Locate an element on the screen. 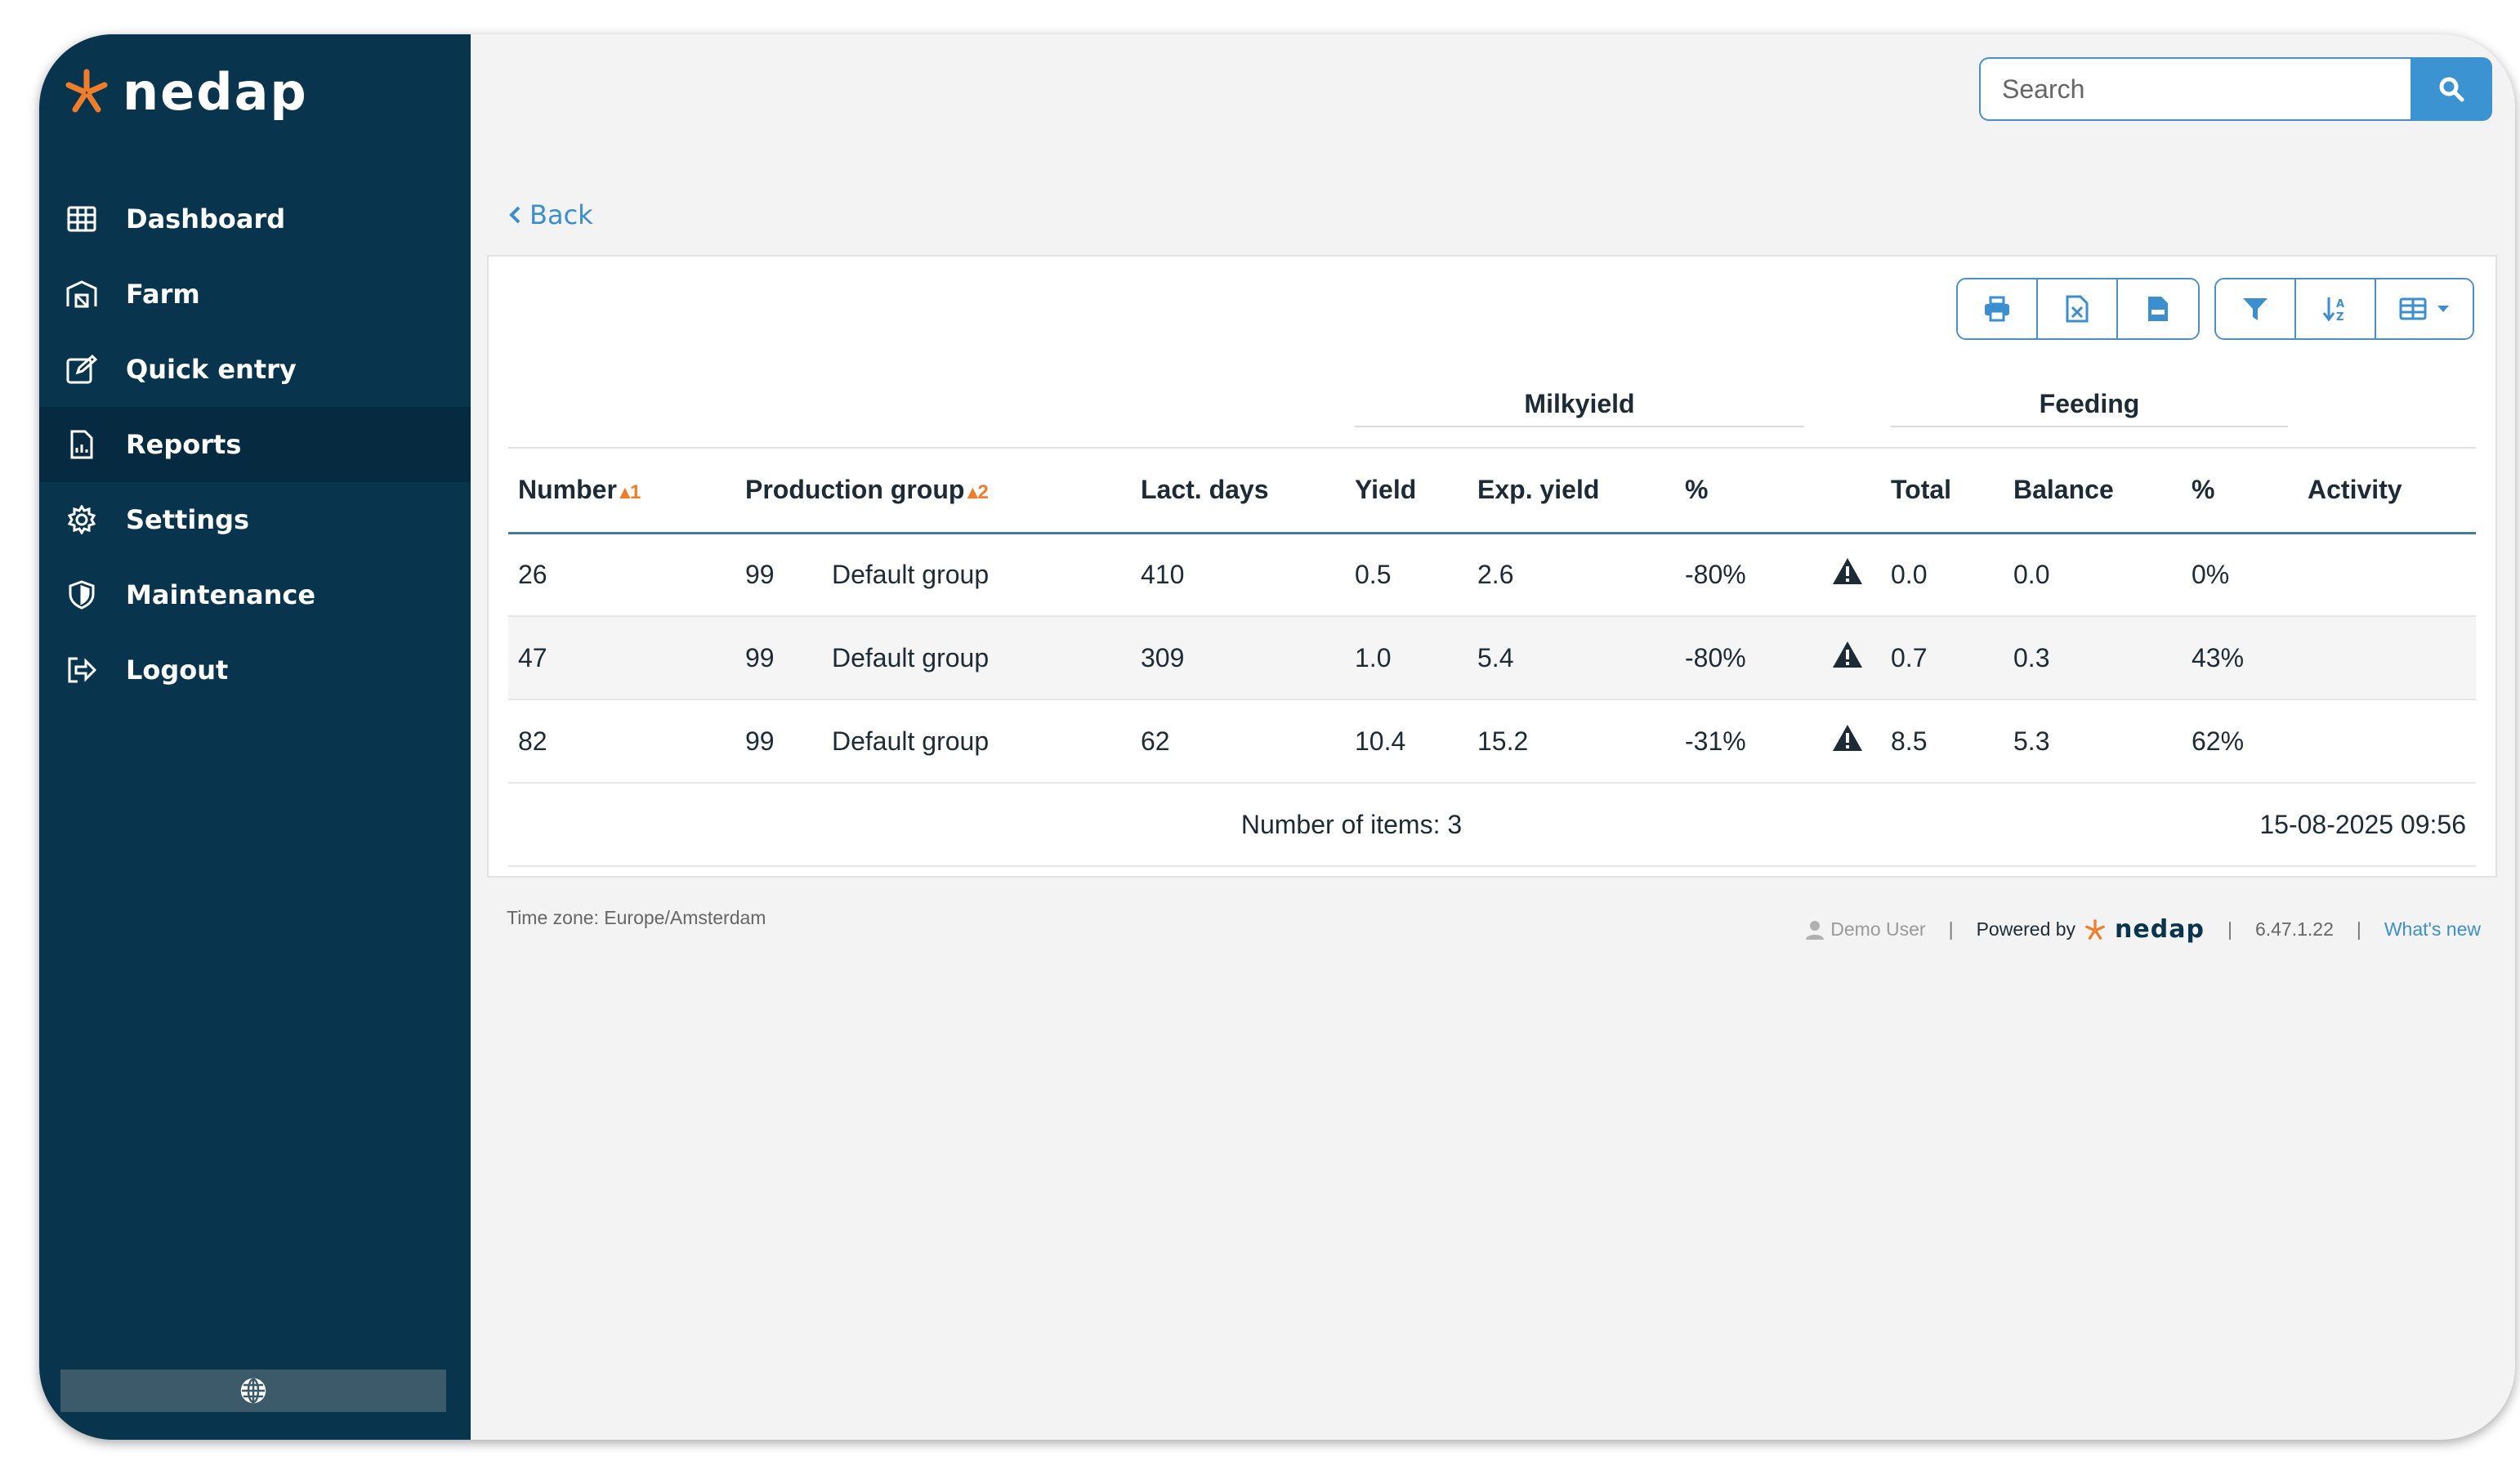  sidebar-item-farm: Farm is located at coordinates (255, 294).